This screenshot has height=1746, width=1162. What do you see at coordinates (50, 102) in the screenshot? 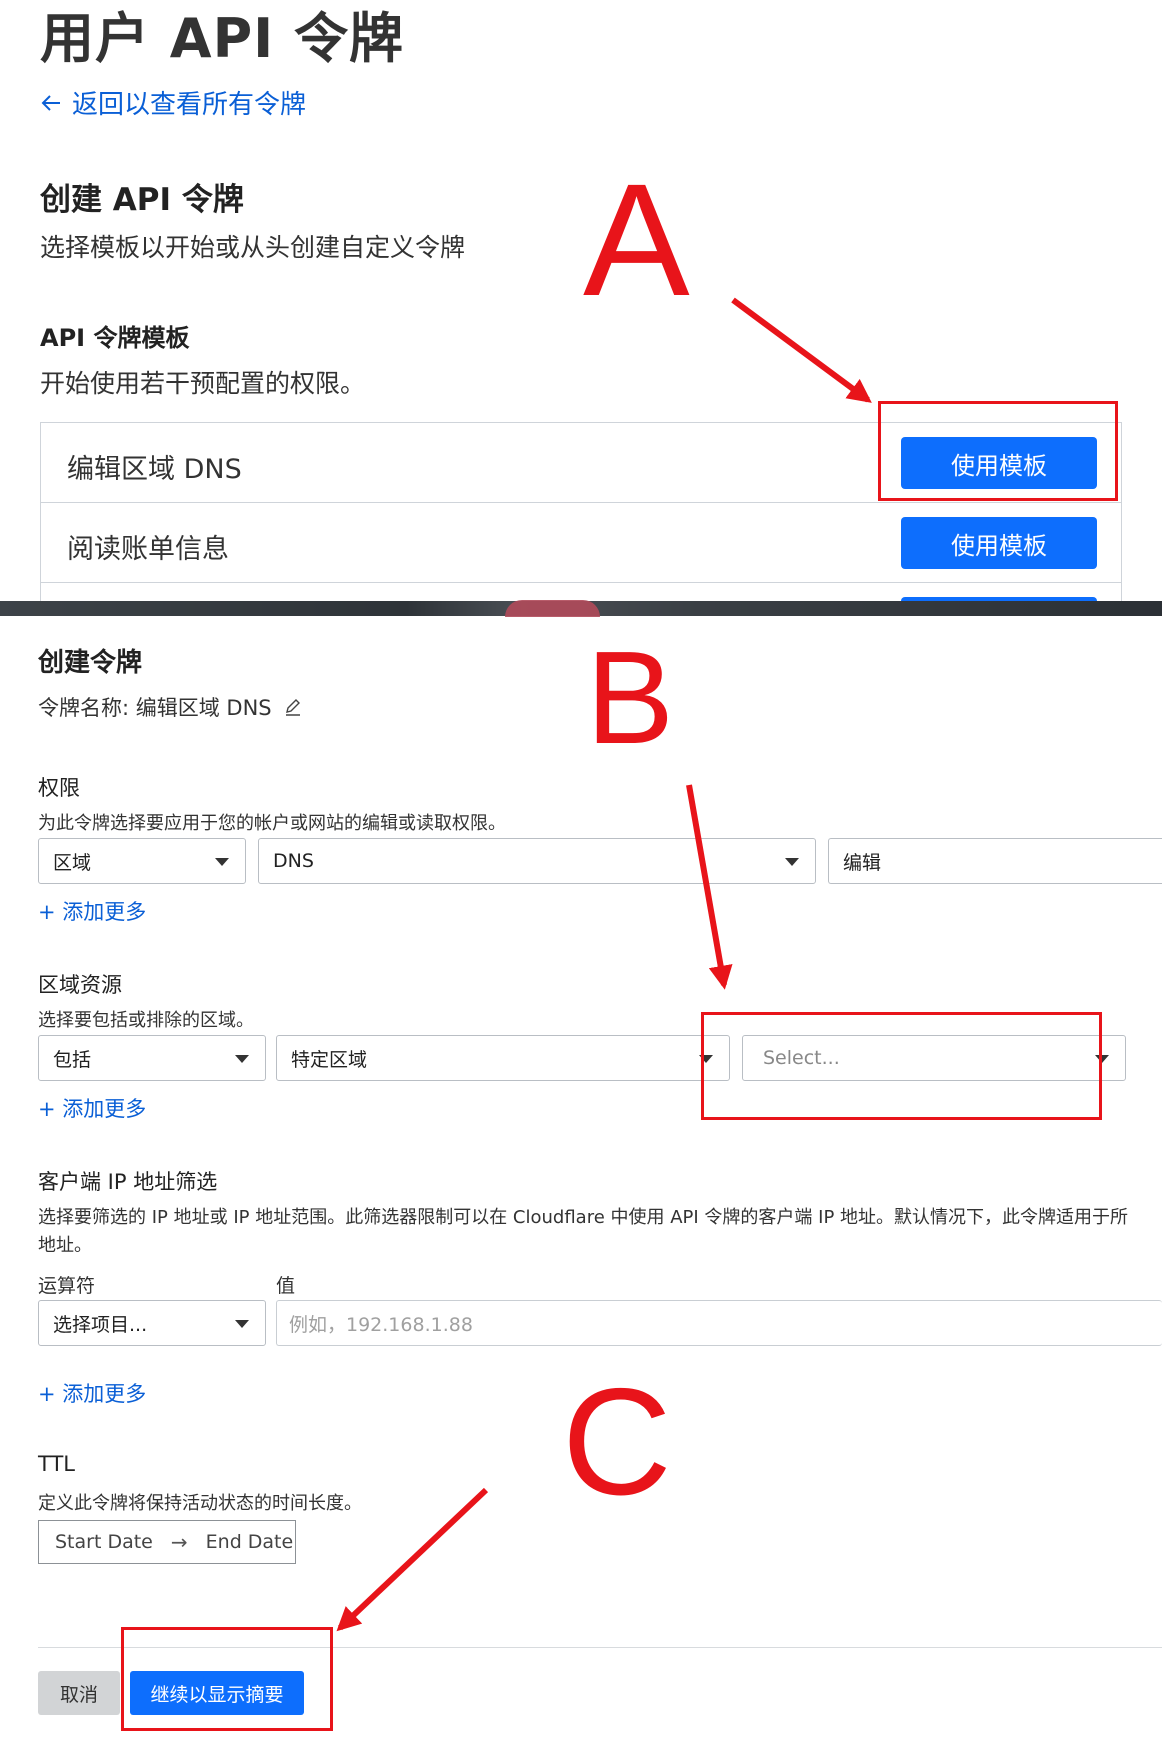
I see `arrow-left-icon` at bounding box center [50, 102].